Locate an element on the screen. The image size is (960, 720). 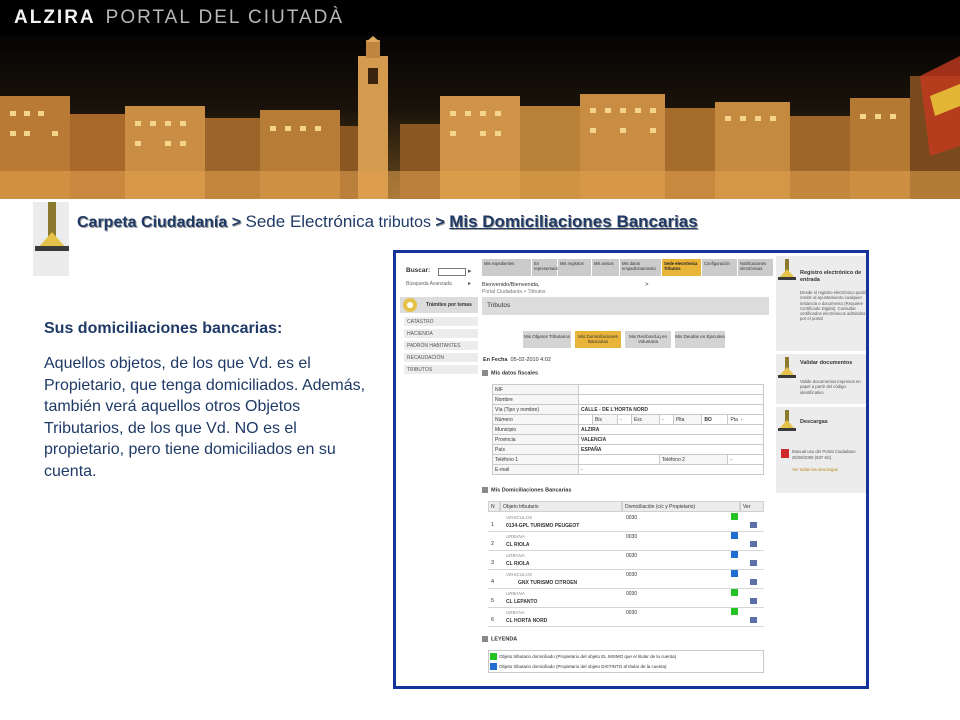
nav-item-padron: PADRÓN HABITANTES is located at coordinates (441, 346).